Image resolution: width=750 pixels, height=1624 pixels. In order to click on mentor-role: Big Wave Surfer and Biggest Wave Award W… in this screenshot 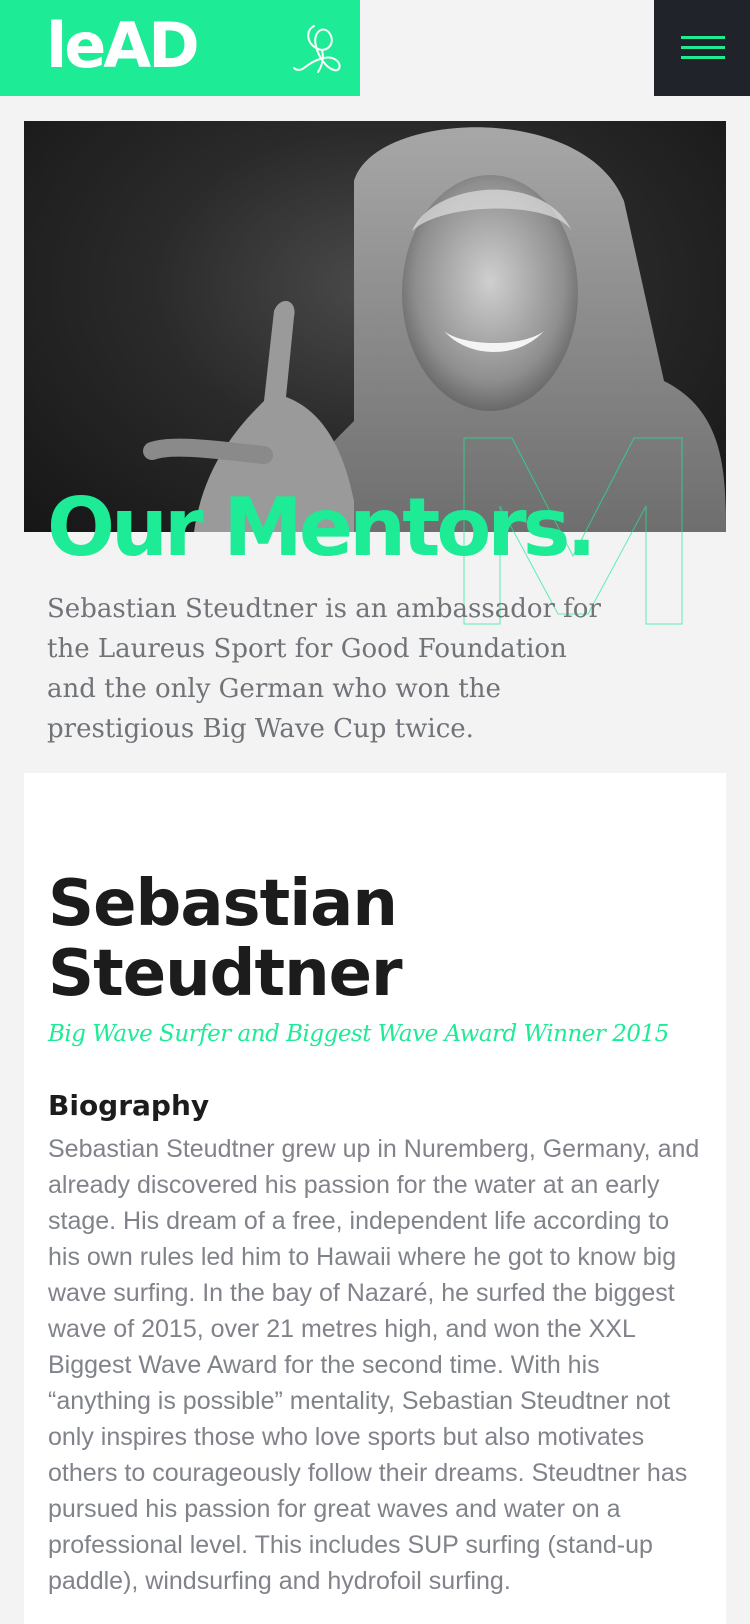, I will do `click(358, 1034)`.